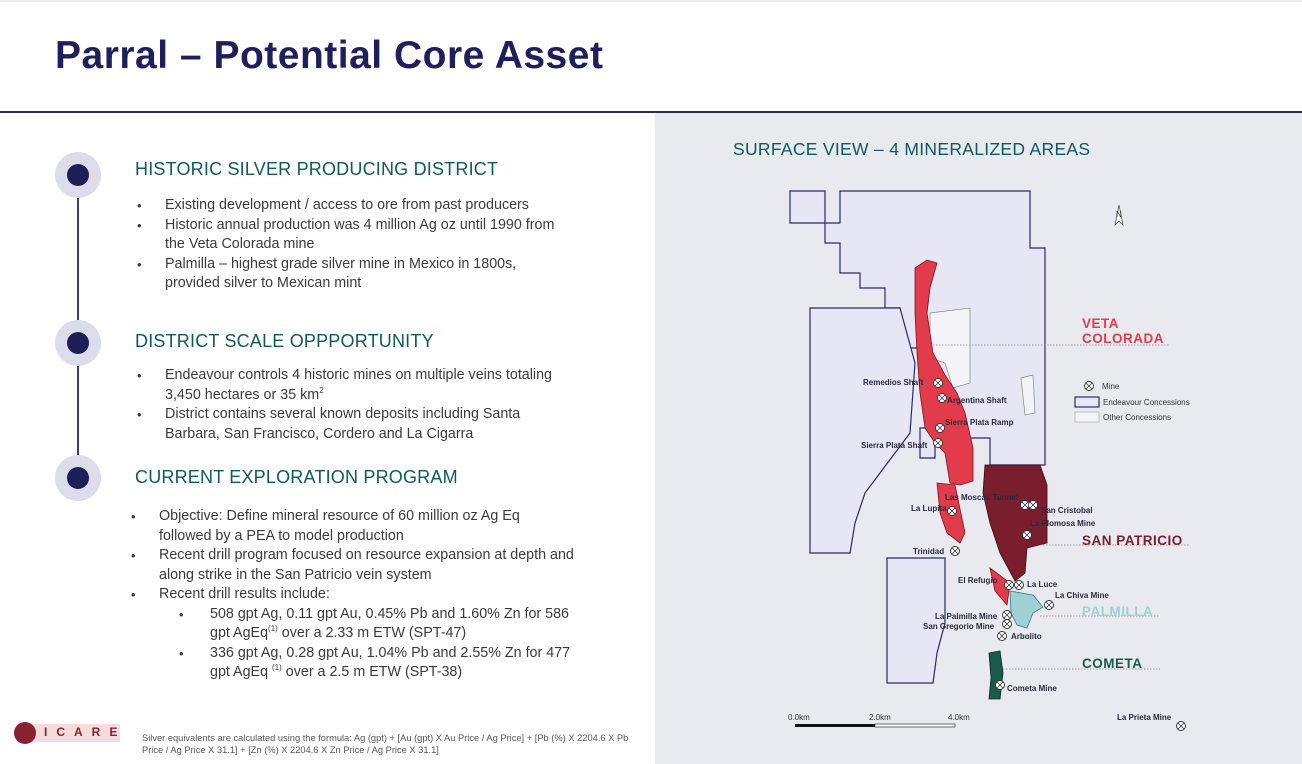 The height and width of the screenshot is (764, 1302). I want to click on mine-label: El Refugio, so click(978, 580).